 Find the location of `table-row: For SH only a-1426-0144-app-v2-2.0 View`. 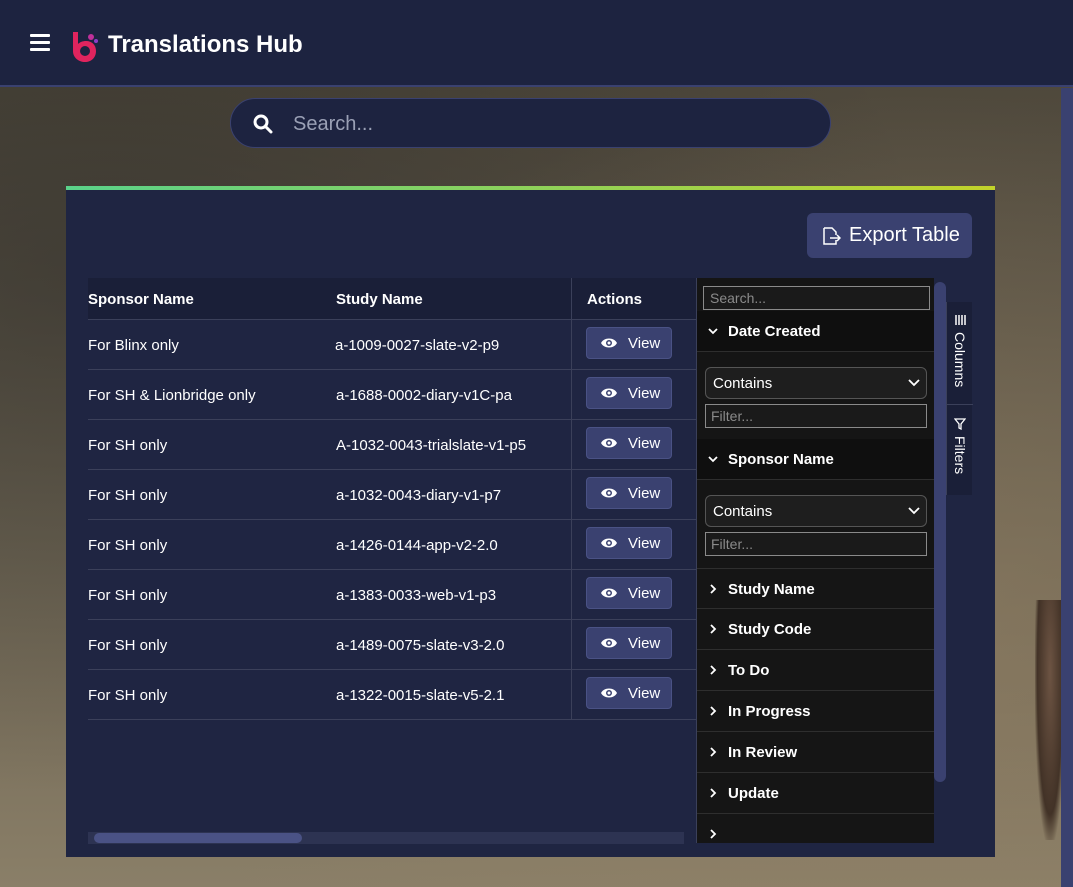

table-row: For SH only a-1426-0144-app-v2-2.0 View is located at coordinates (392, 545).